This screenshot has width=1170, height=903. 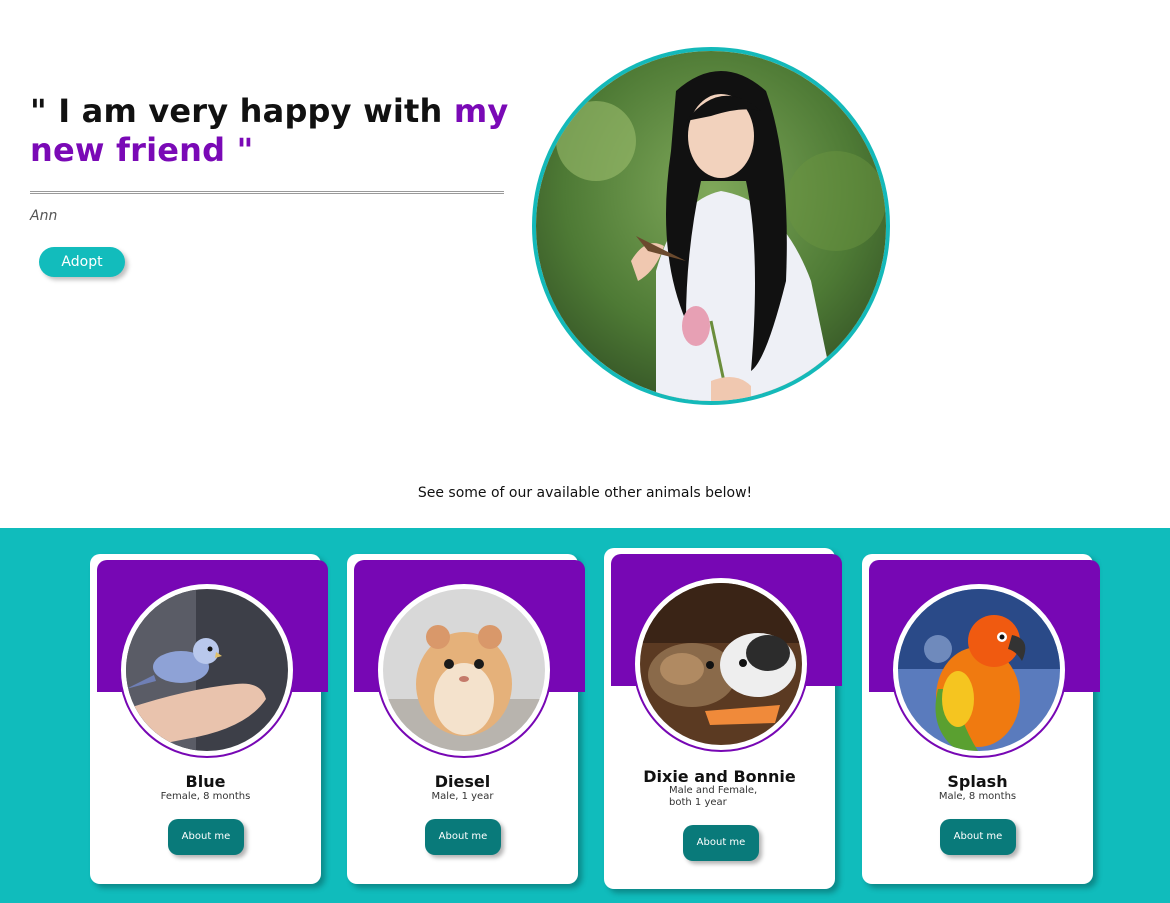 What do you see at coordinates (267, 192) in the screenshot?
I see `quote-divider` at bounding box center [267, 192].